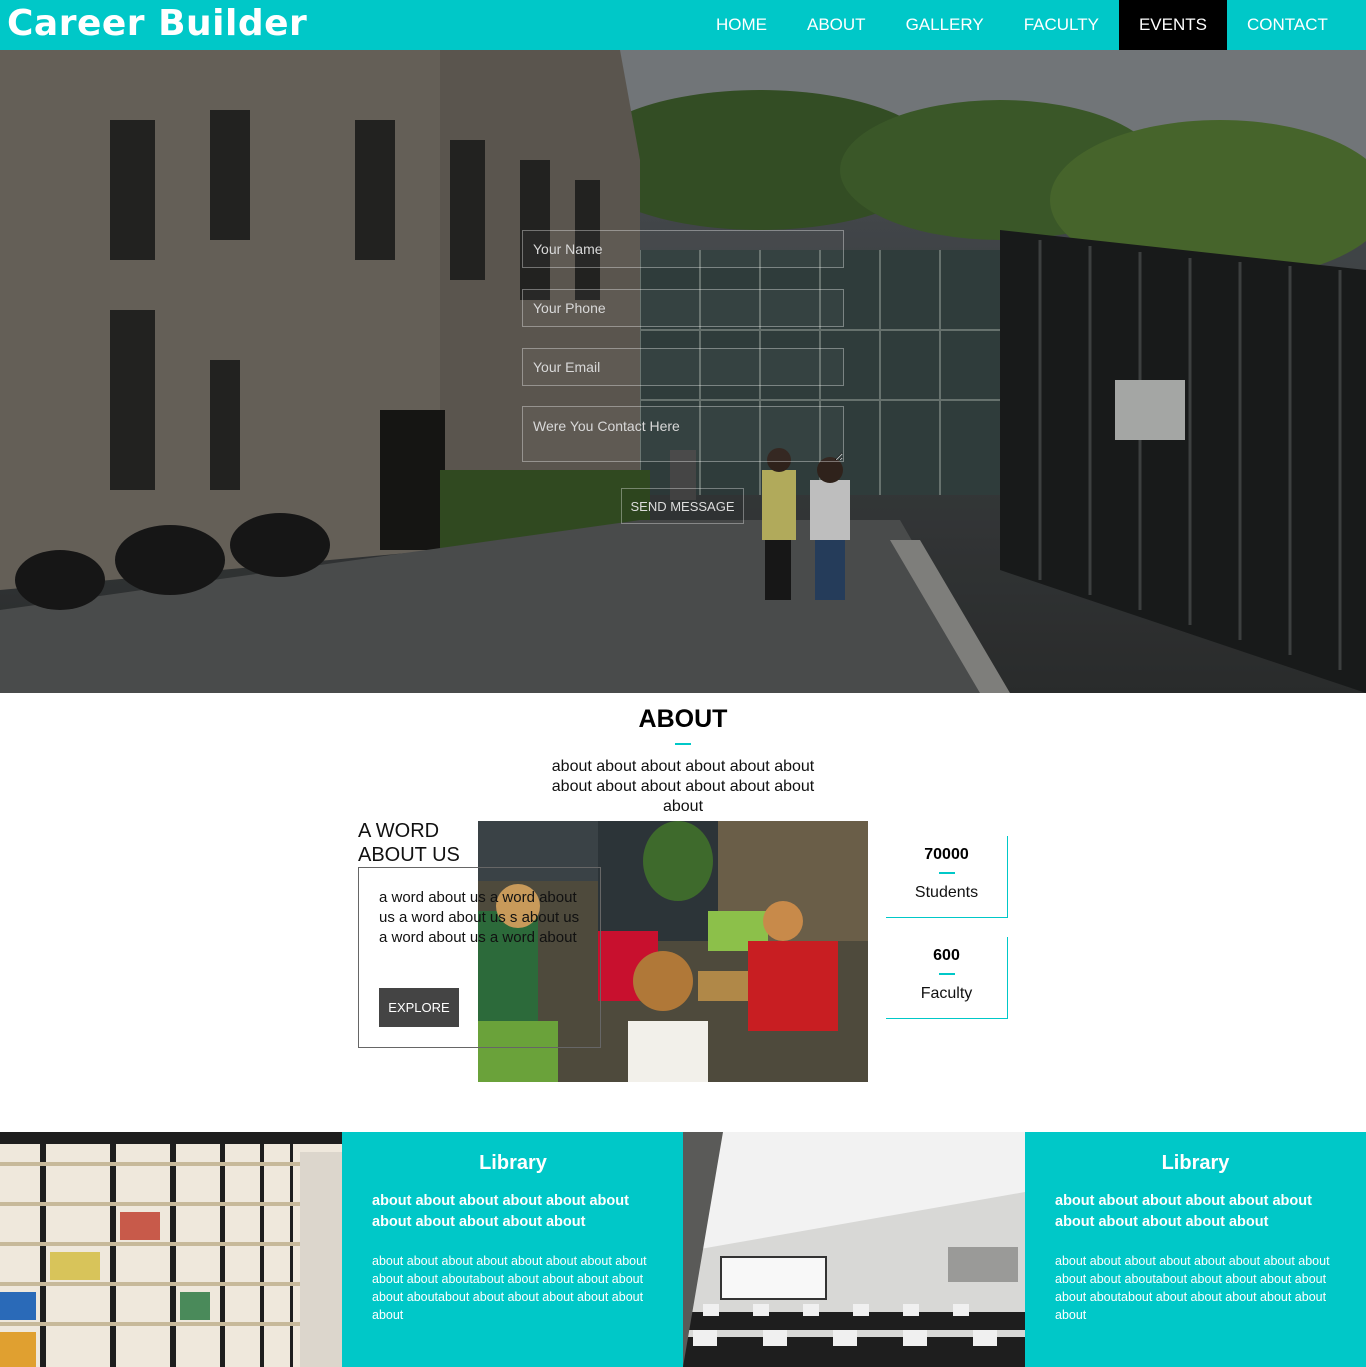 This screenshot has height=1367, width=1366. I want to click on nav-gallery: GALLERY, so click(945, 25).